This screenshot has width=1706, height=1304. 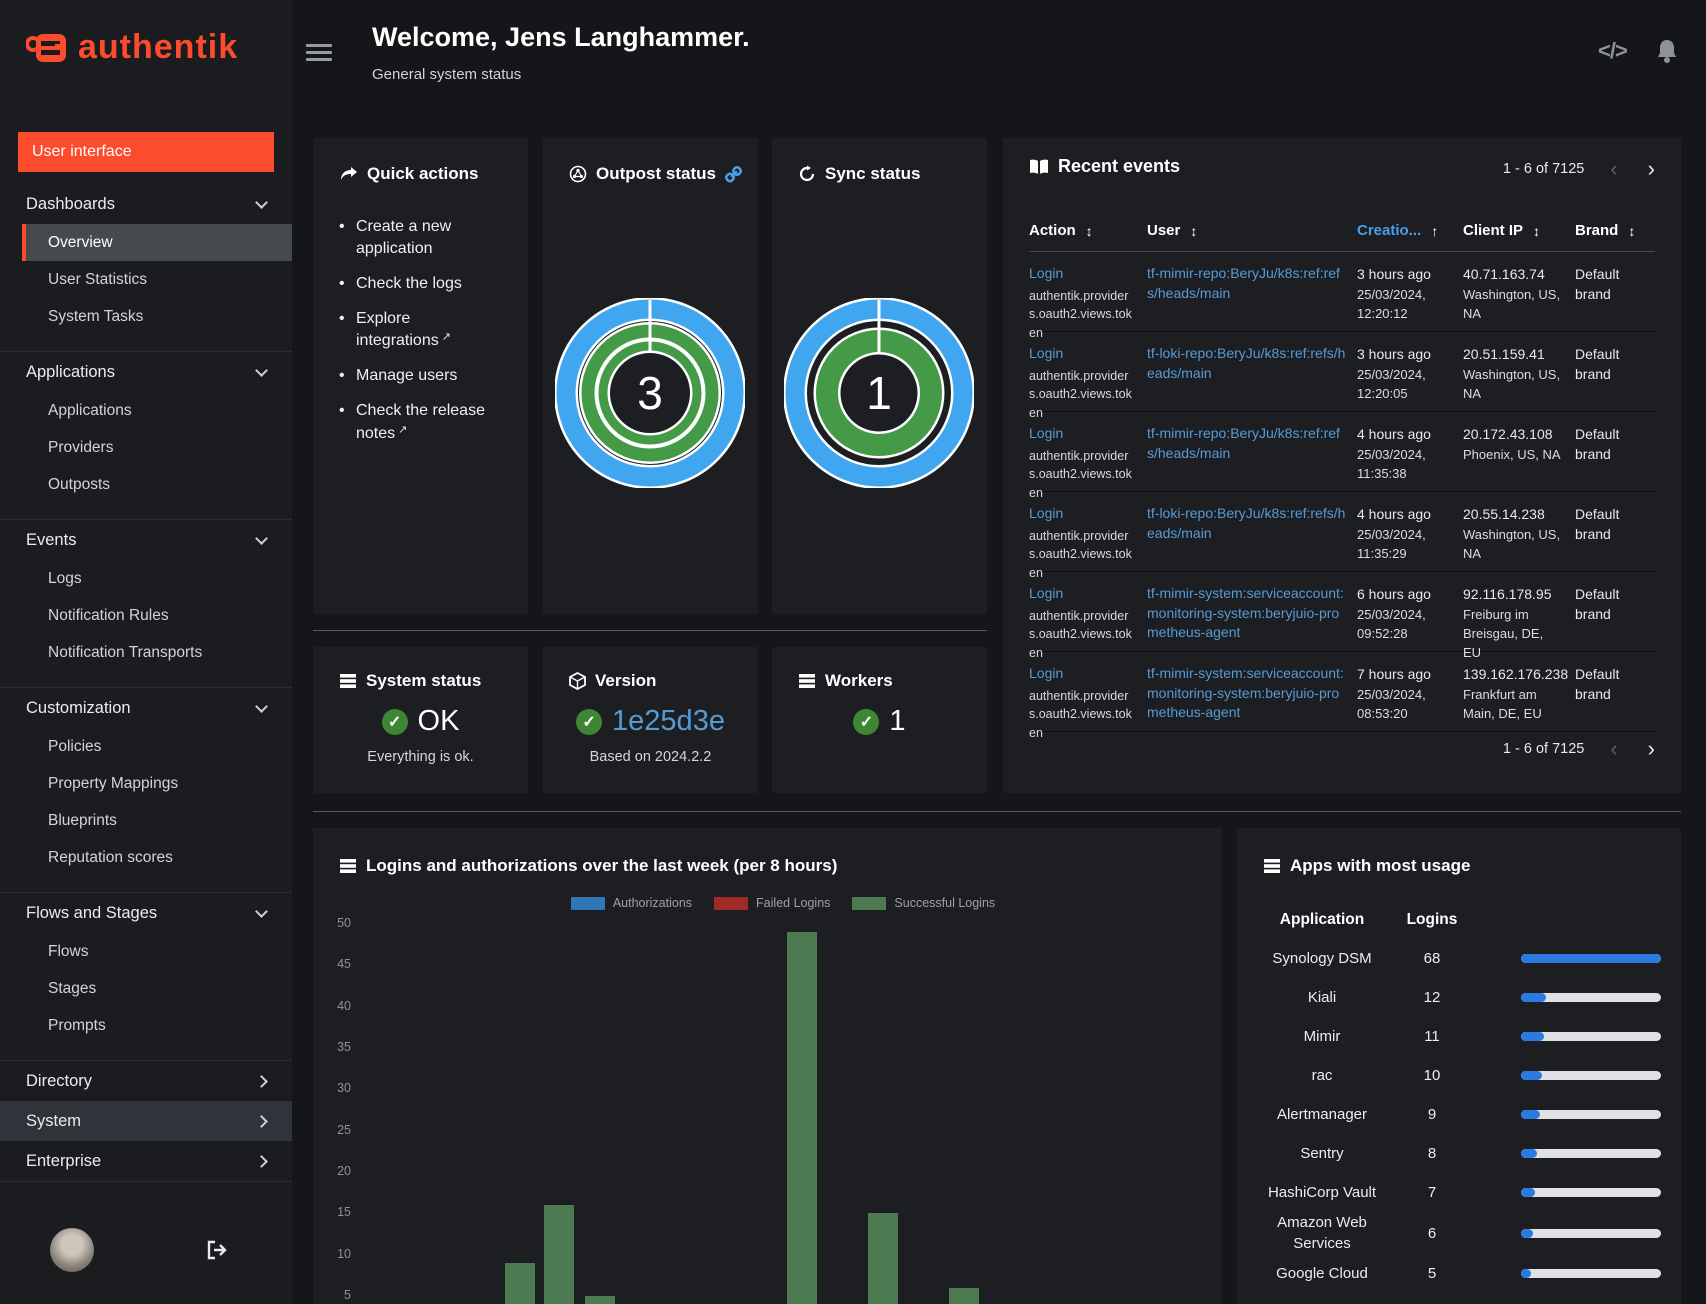 I want to click on authentik-wordmark: authentik, so click(x=158, y=47).